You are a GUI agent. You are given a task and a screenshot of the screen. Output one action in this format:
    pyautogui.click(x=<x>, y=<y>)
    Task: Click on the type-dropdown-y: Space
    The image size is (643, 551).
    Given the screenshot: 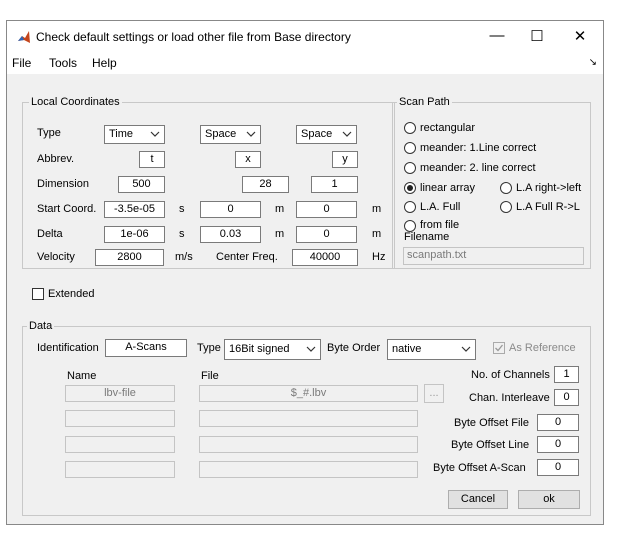 What is the action you would take?
    pyautogui.click(x=326, y=134)
    